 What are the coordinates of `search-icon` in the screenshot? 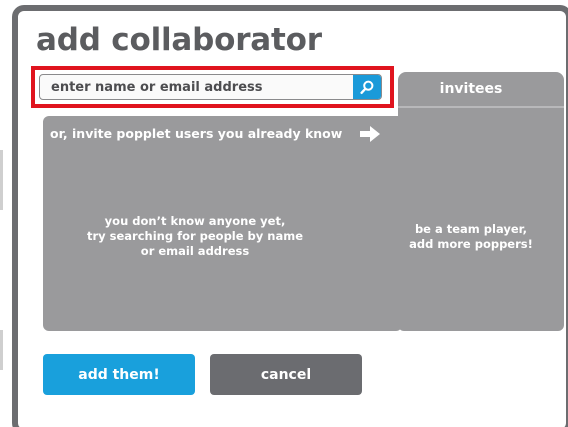 It's located at (367, 87).